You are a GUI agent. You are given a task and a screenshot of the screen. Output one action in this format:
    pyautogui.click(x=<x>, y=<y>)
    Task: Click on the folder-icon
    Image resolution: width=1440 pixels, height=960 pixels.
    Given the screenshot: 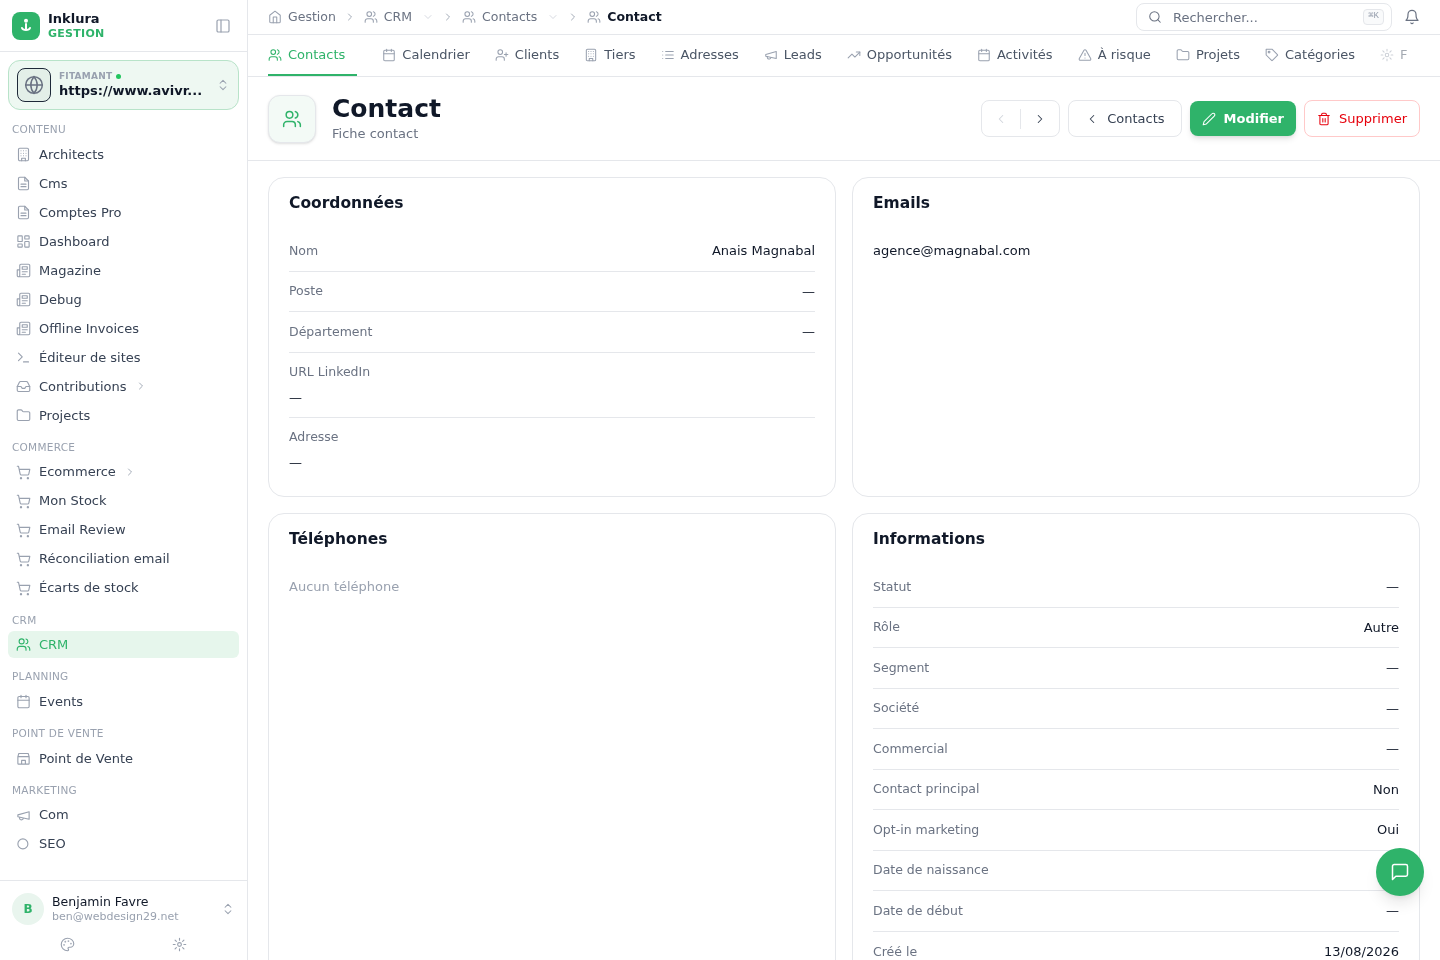 What is the action you would take?
    pyautogui.click(x=23, y=415)
    